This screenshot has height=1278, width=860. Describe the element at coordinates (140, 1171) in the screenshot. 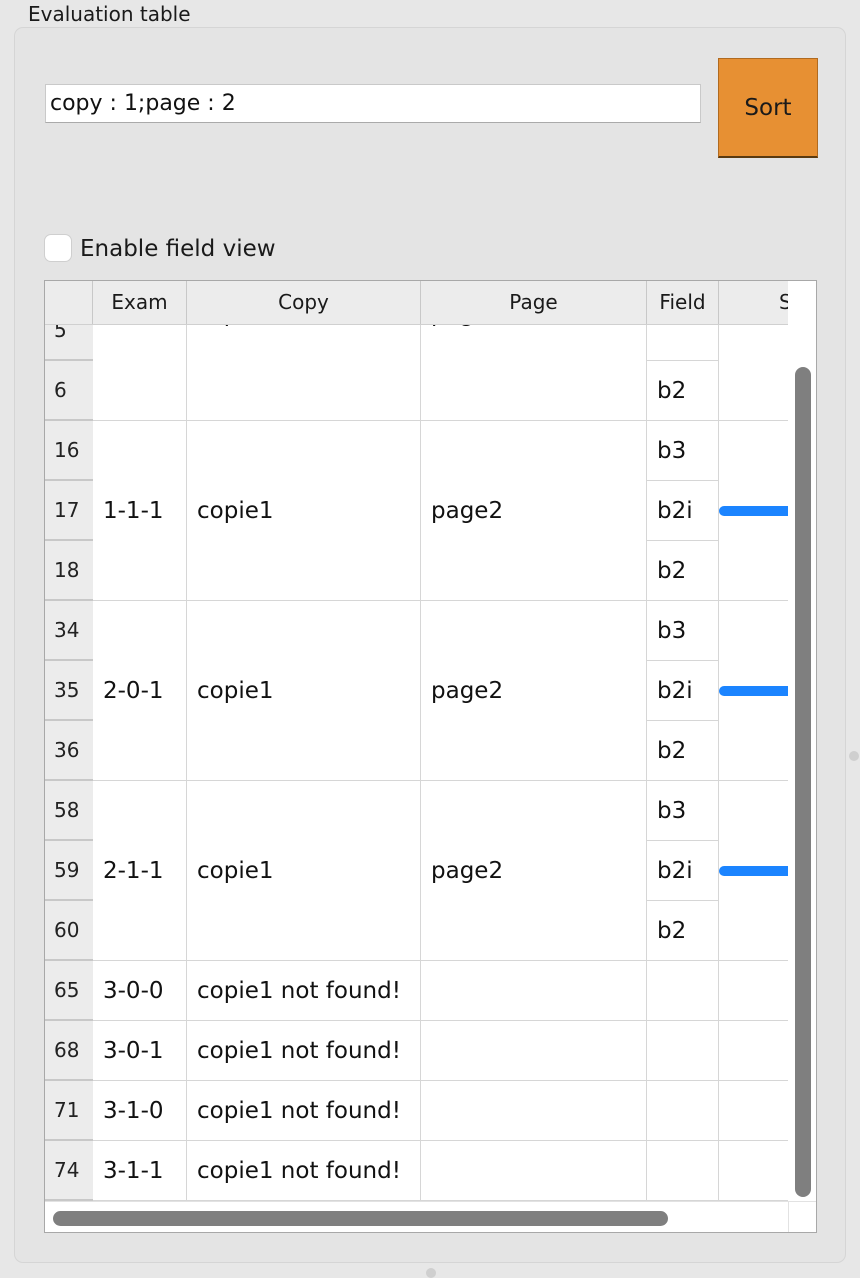

I see `exam-cell: 3-1-1` at that location.